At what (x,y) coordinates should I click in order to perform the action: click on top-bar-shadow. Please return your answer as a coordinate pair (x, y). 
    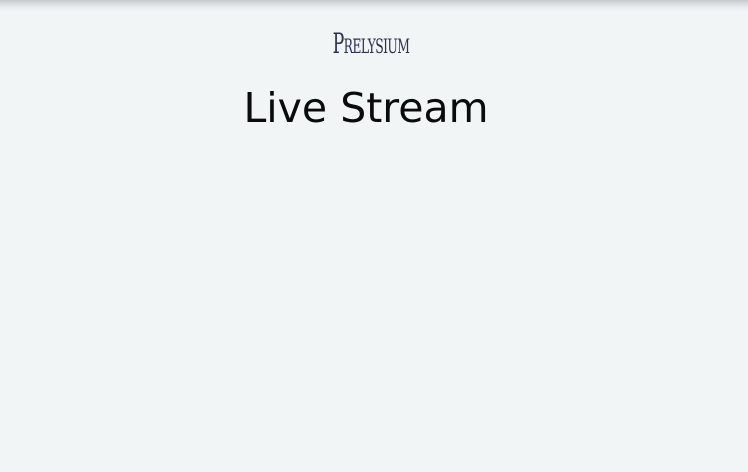
    Looking at the image, I should click on (374, 6).